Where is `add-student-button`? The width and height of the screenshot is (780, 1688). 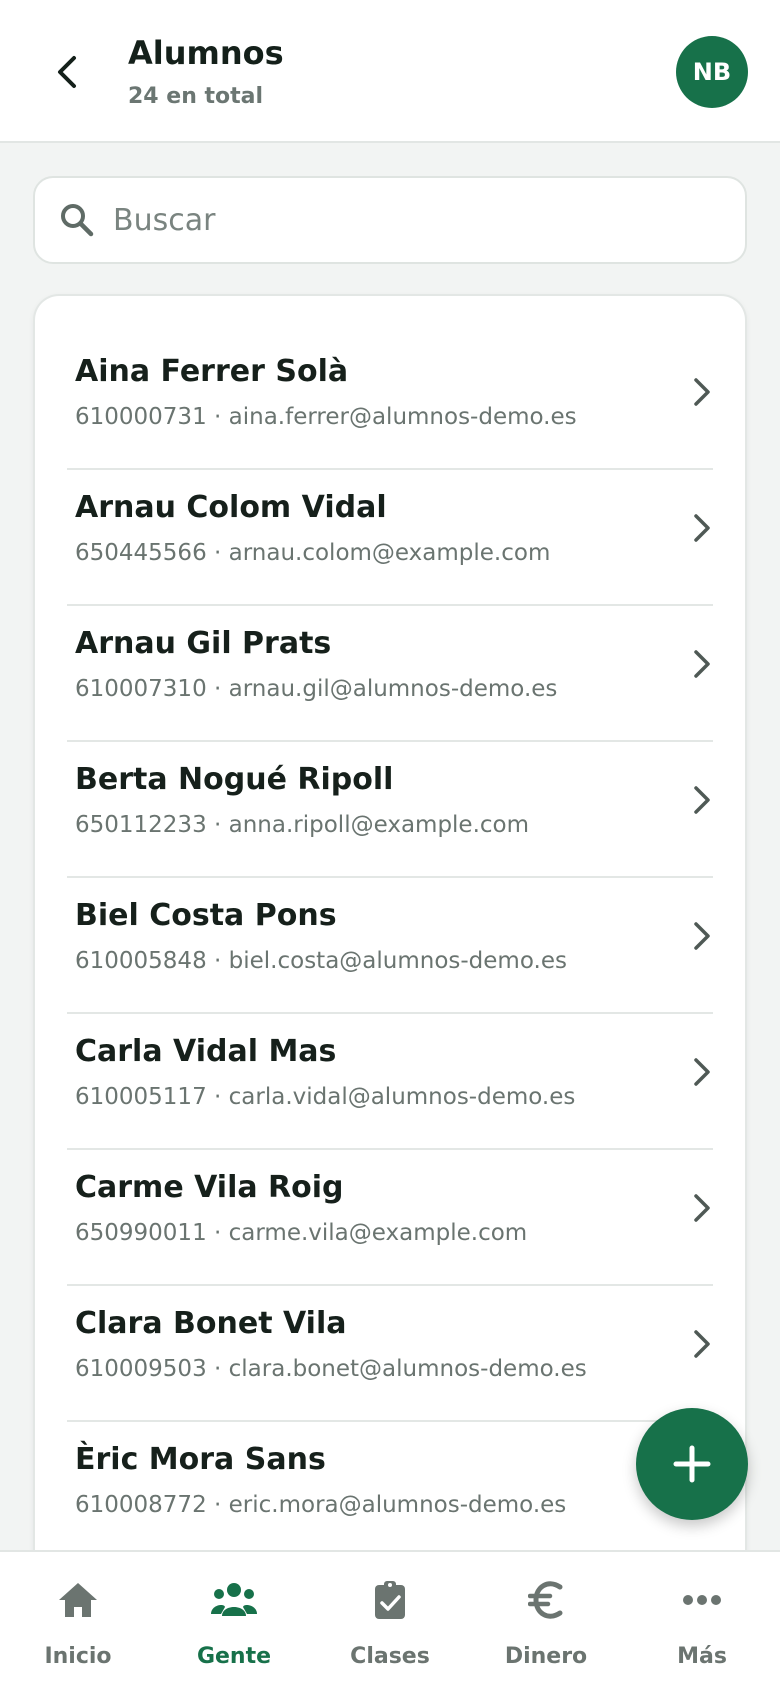 add-student-button is located at coordinates (692, 1464).